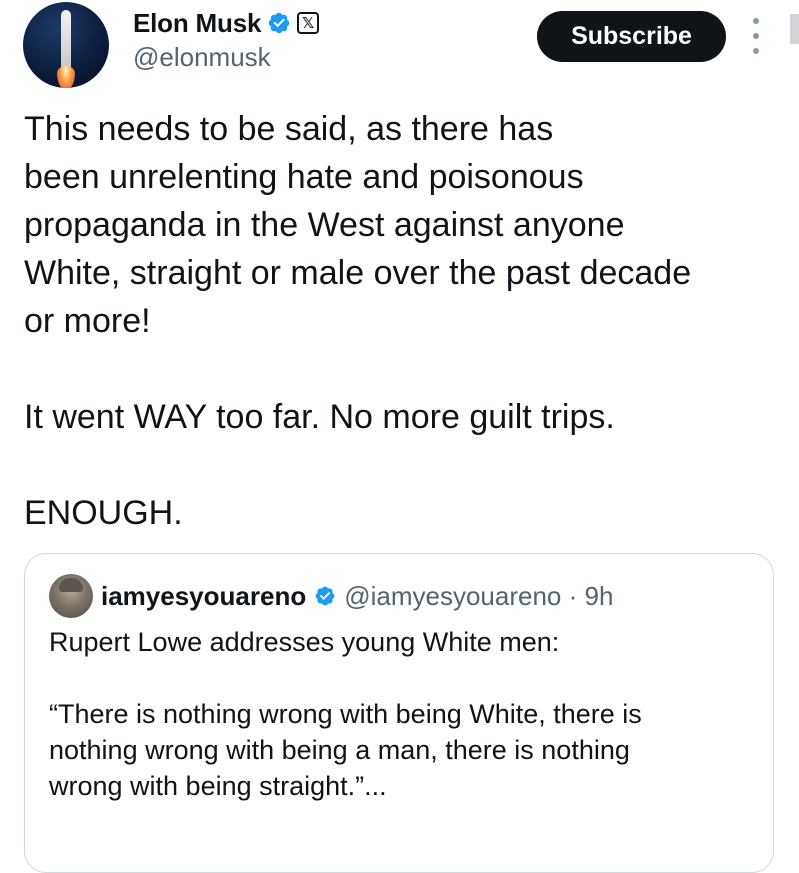  What do you see at coordinates (756, 36) in the screenshot?
I see `more-vertical-icon` at bounding box center [756, 36].